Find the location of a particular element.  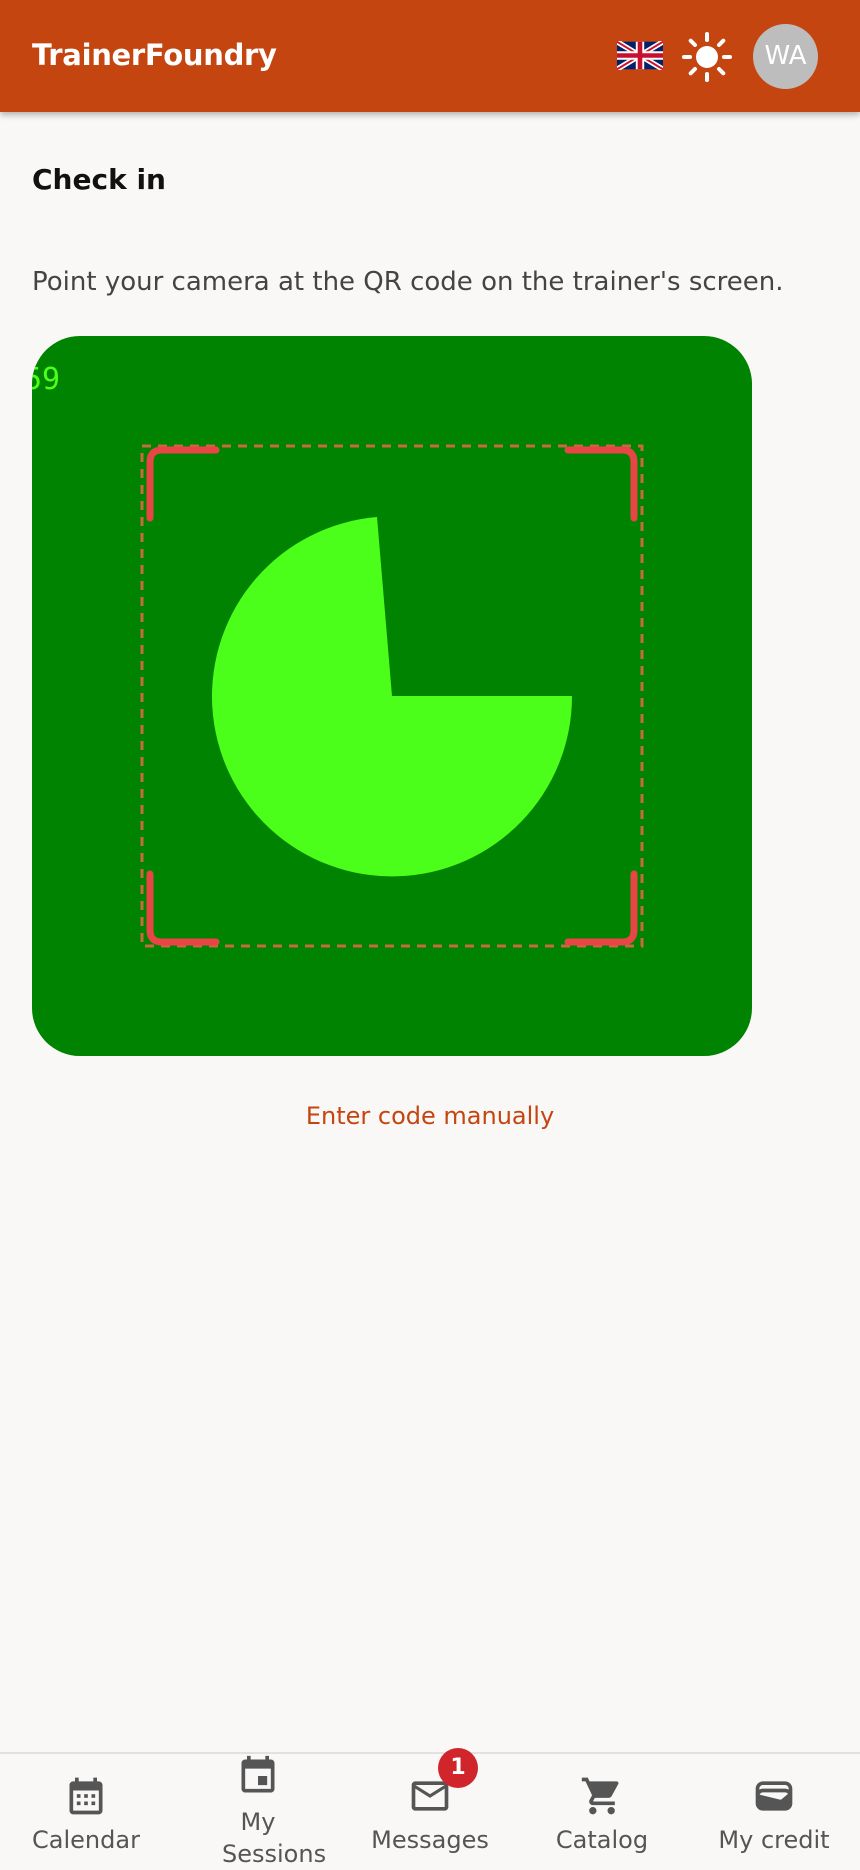

nav-label-my-credit: My credit is located at coordinates (774, 1840).